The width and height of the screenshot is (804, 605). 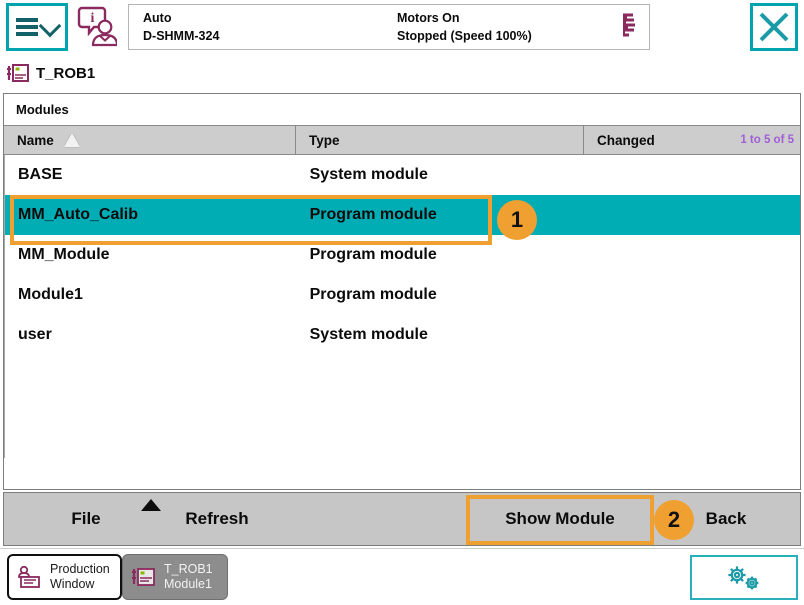 I want to click on refresh-label: Refresh, so click(x=217, y=518).